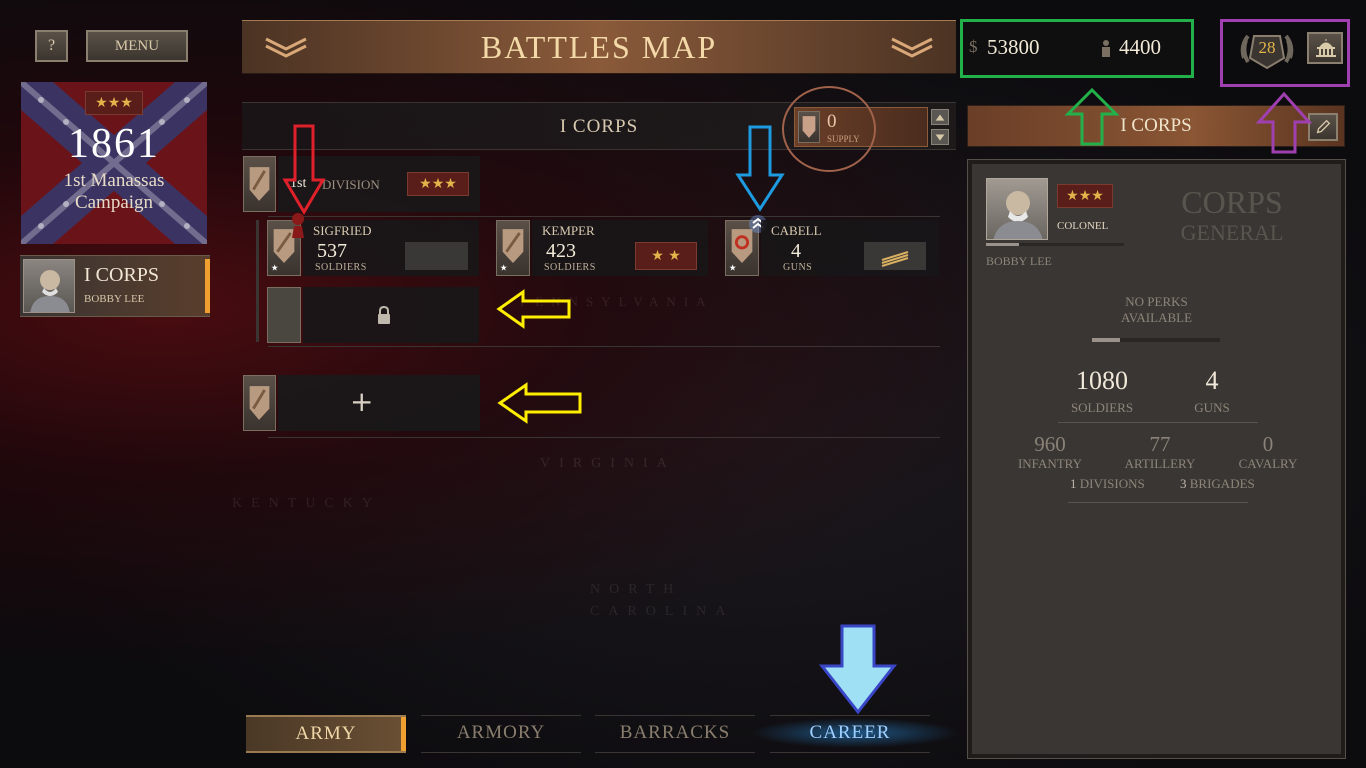 The width and height of the screenshot is (1366, 768). What do you see at coordinates (438, 184) in the screenshot?
I see `division-stars: ★★★` at bounding box center [438, 184].